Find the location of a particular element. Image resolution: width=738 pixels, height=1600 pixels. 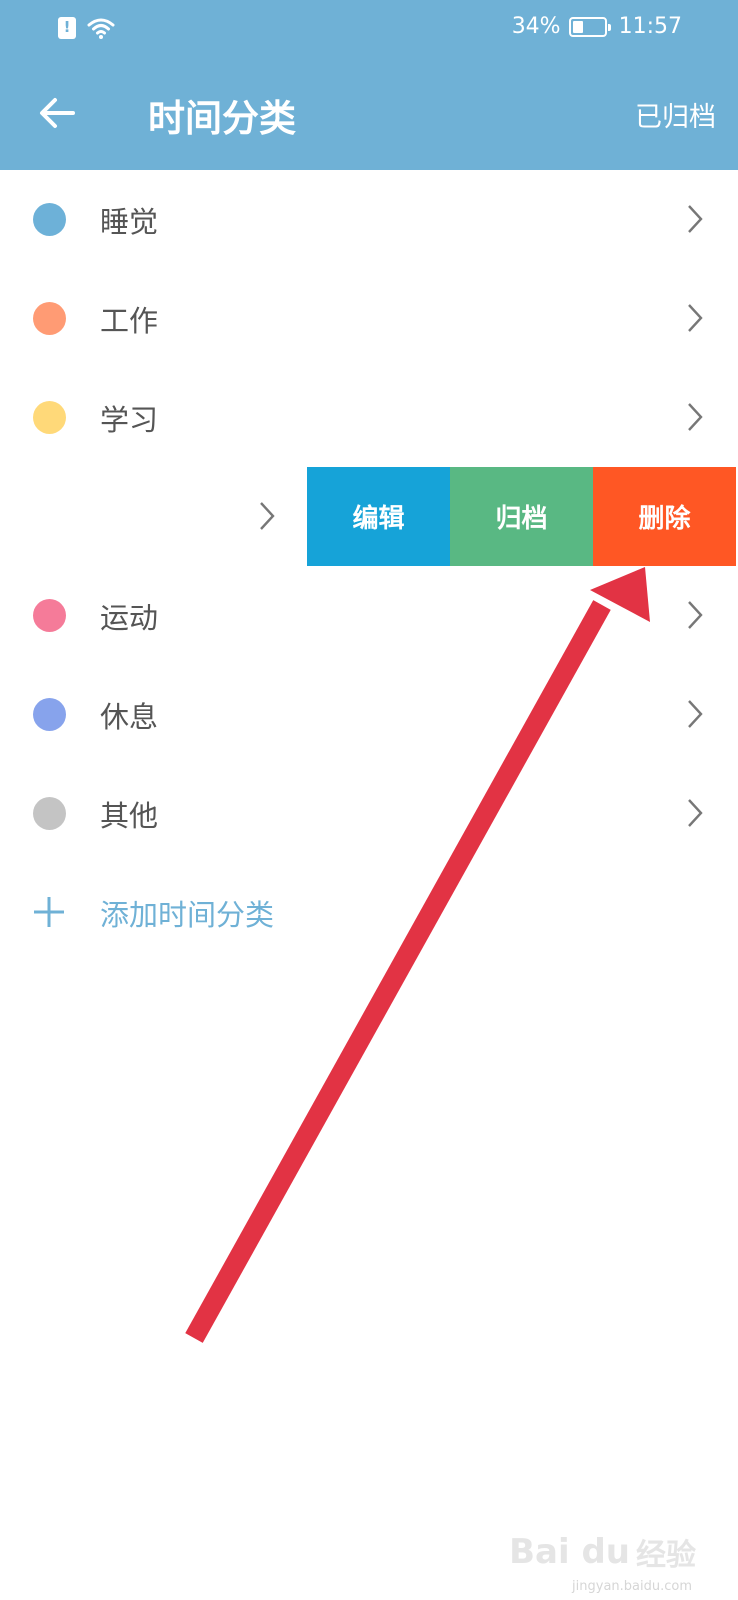

status-left is located at coordinates (87, 28).